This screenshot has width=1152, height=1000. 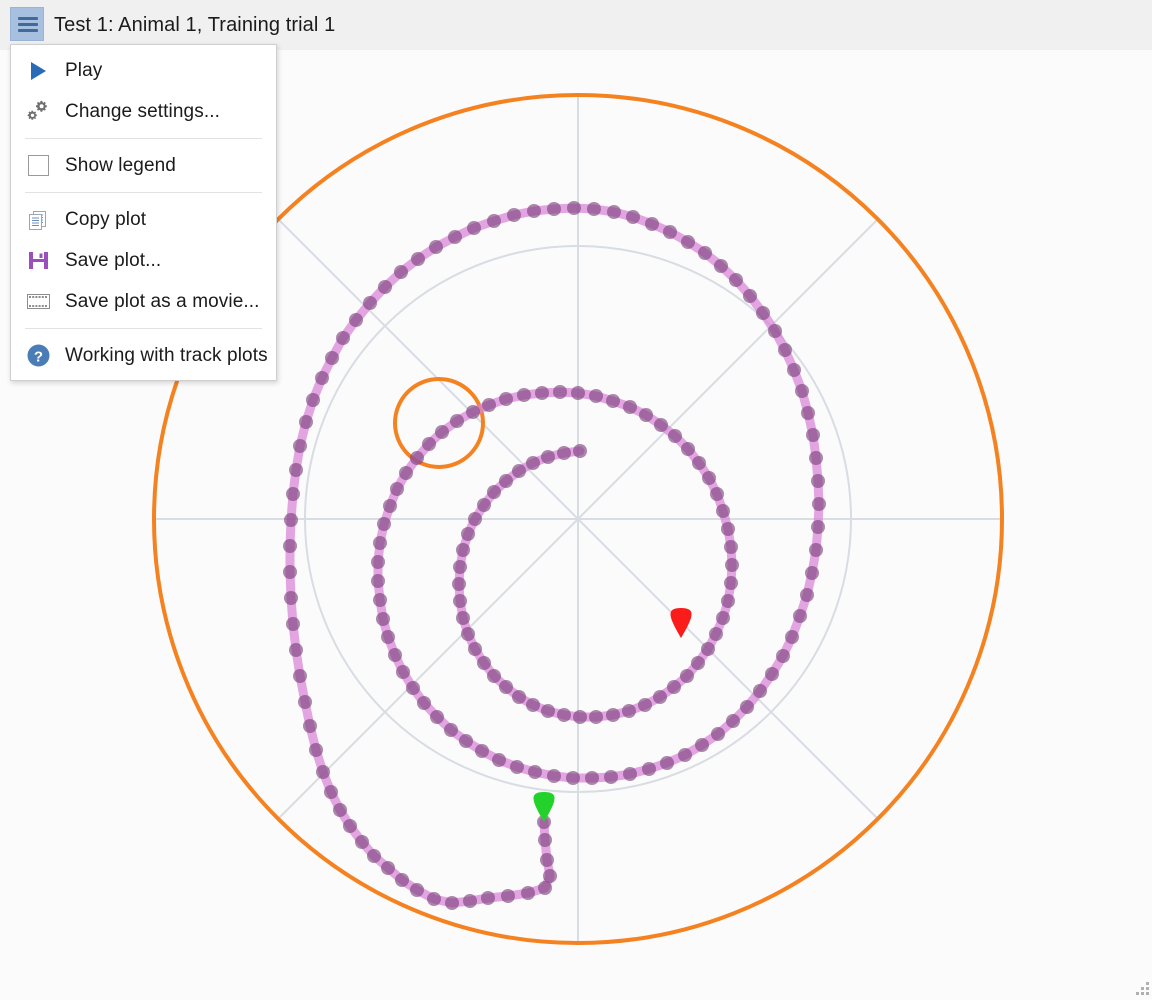 What do you see at coordinates (143, 165) in the screenshot?
I see `menu-item-show-legend: Show legend` at bounding box center [143, 165].